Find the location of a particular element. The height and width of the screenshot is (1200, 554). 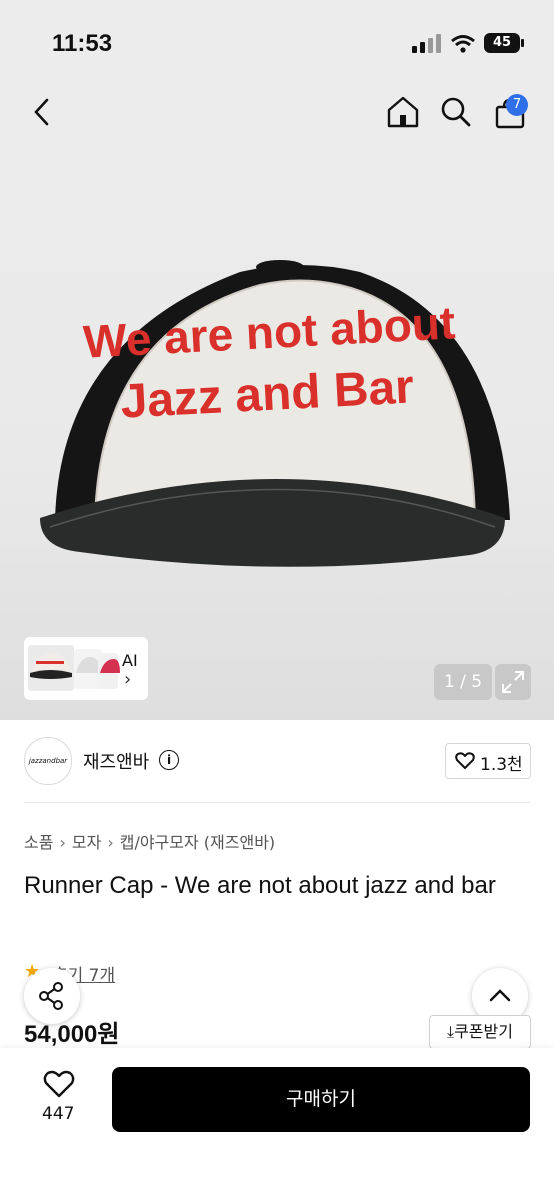

search-icon is located at coordinates (456, 112).